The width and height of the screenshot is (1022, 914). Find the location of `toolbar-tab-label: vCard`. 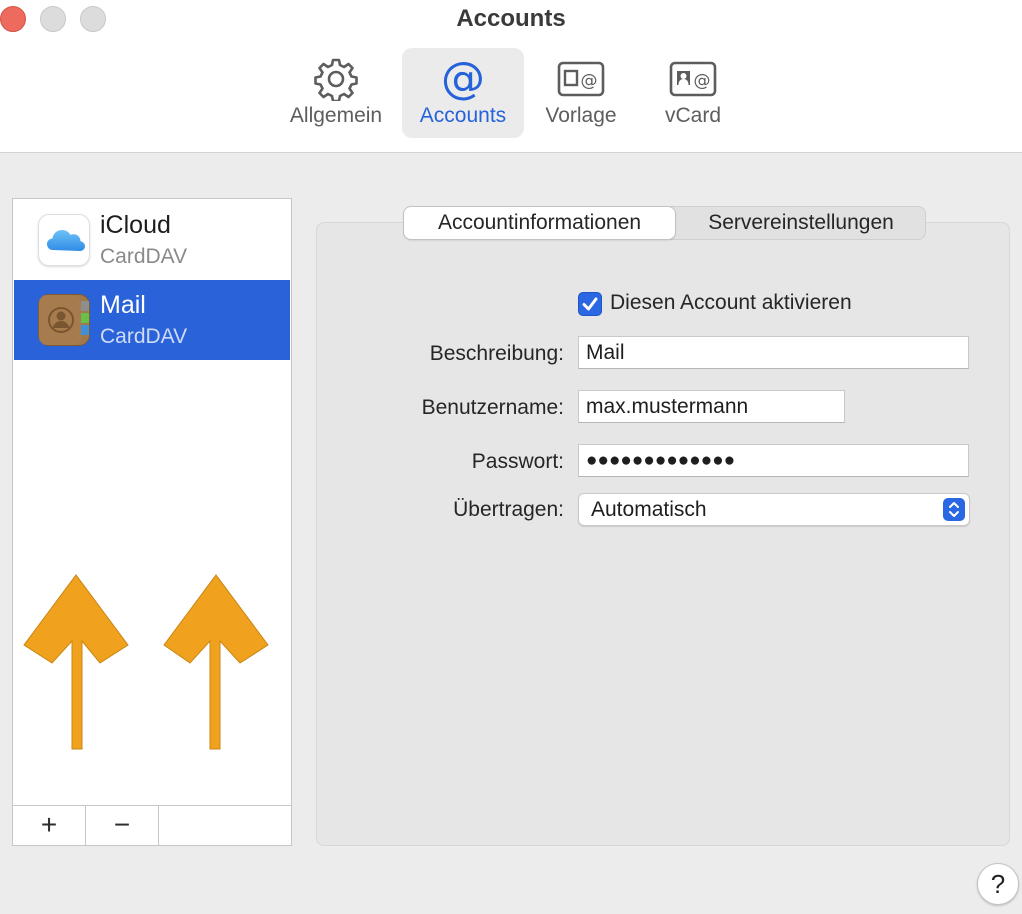

toolbar-tab-label: vCard is located at coordinates (693, 115).